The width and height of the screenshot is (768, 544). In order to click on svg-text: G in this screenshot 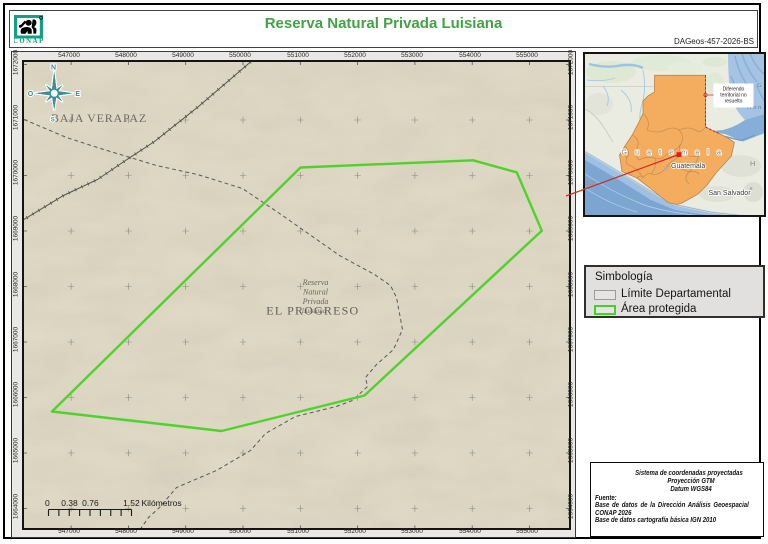, I will do `click(759, 85)`.